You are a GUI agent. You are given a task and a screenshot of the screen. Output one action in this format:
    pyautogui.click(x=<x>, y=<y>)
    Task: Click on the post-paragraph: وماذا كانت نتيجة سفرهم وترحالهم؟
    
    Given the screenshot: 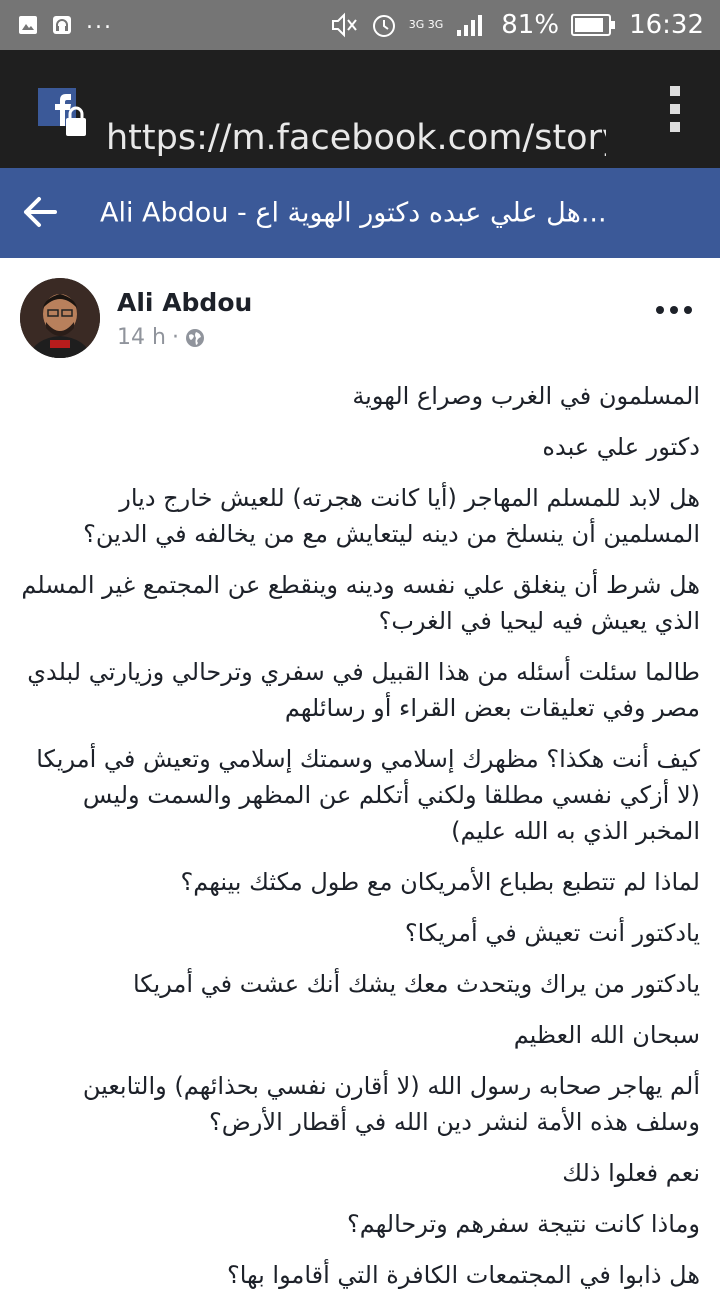 What is the action you would take?
    pyautogui.click(x=523, y=1224)
    